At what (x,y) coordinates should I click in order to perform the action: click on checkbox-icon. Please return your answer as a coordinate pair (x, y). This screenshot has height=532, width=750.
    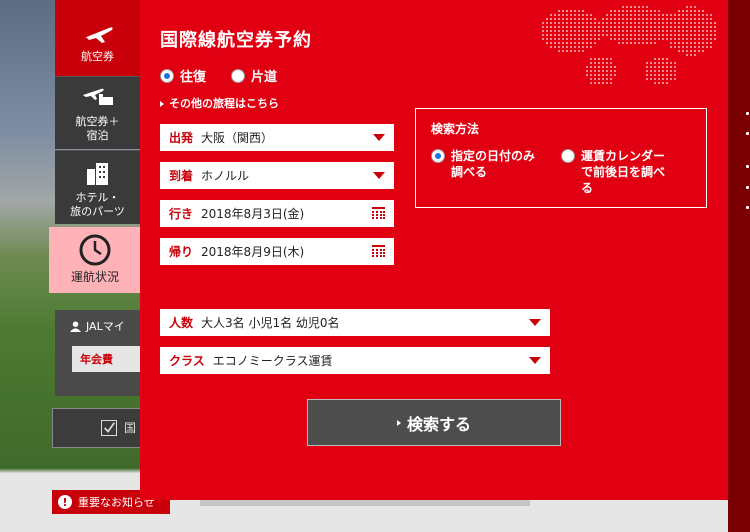
    Looking at the image, I should click on (109, 428).